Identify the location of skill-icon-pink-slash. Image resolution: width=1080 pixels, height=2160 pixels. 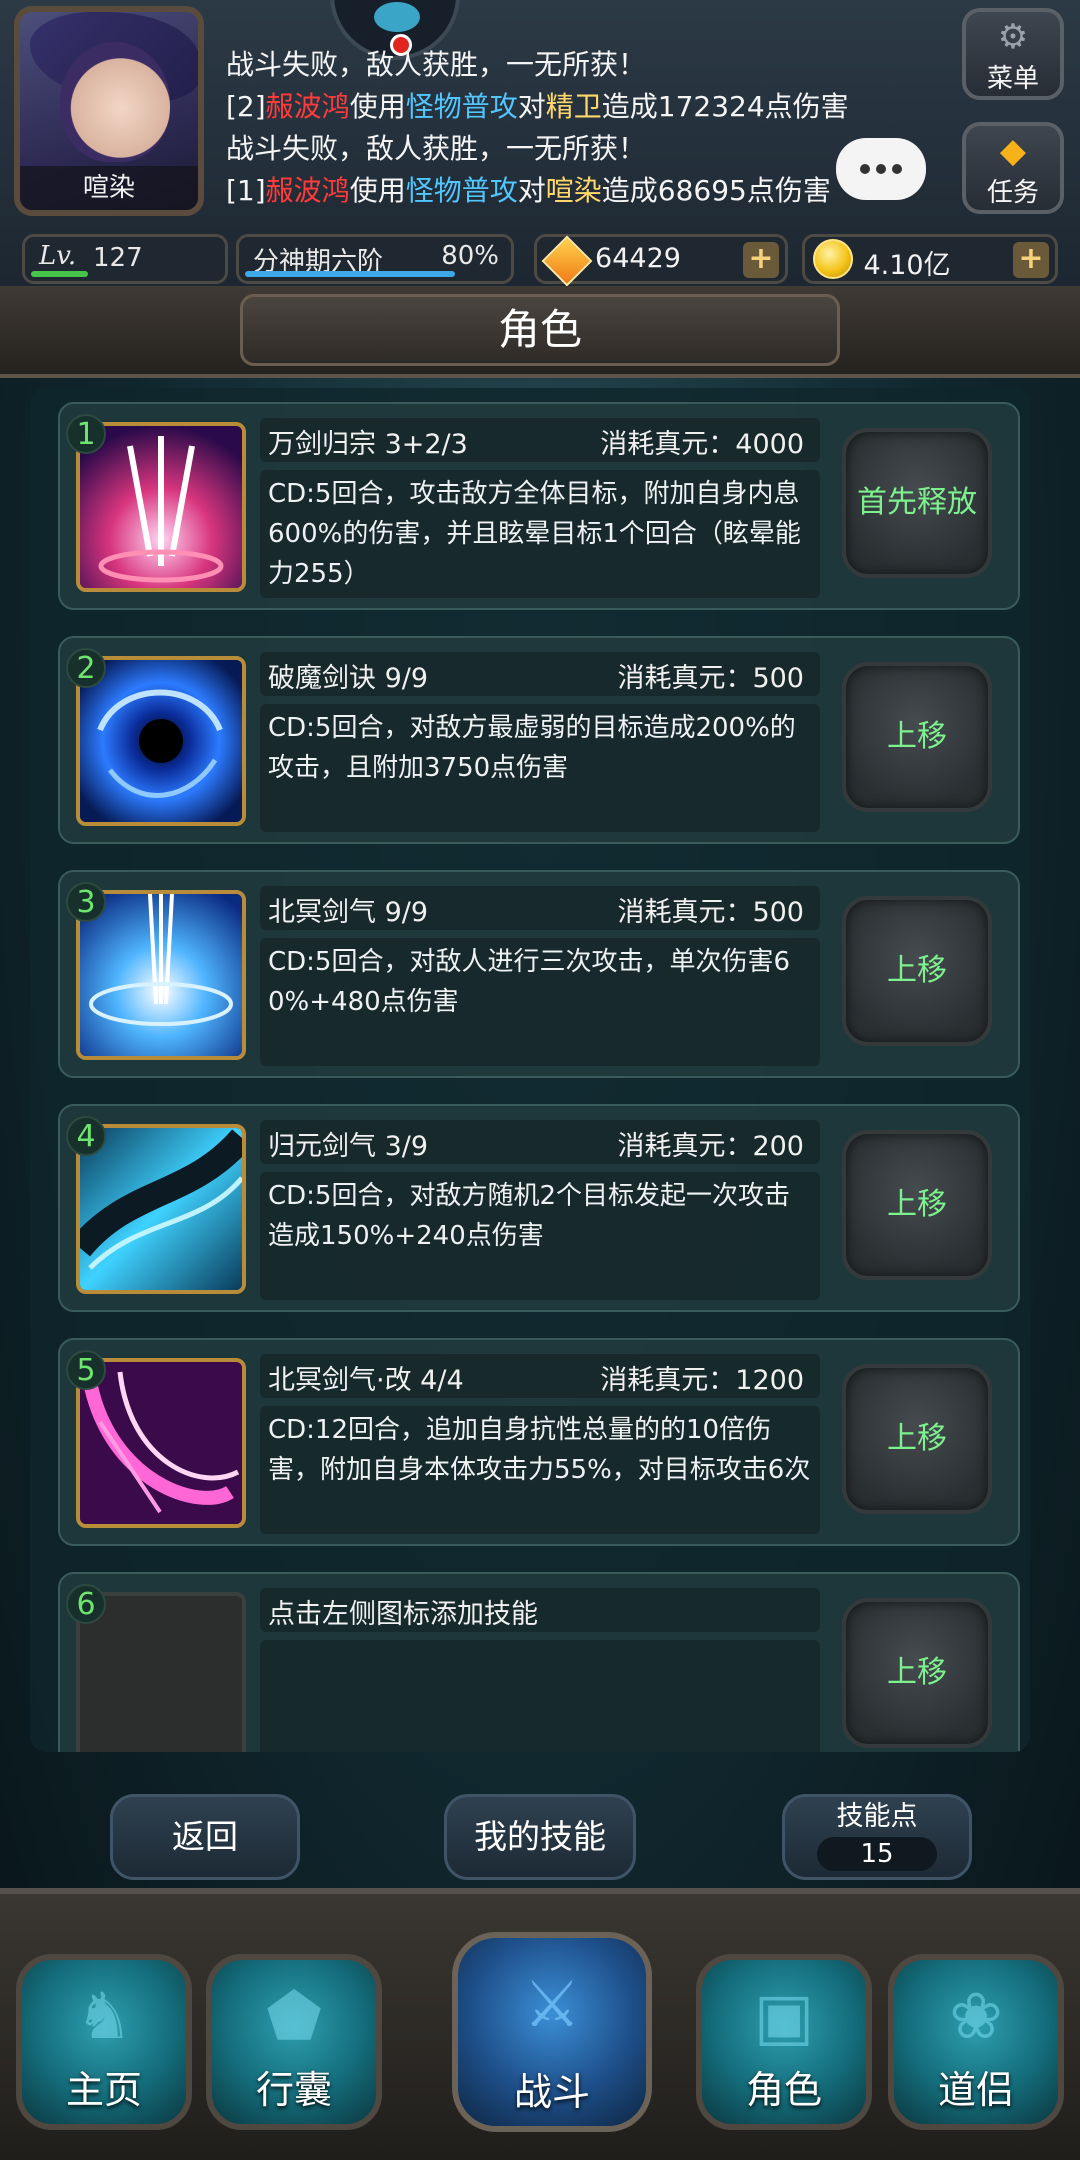
(161, 1443).